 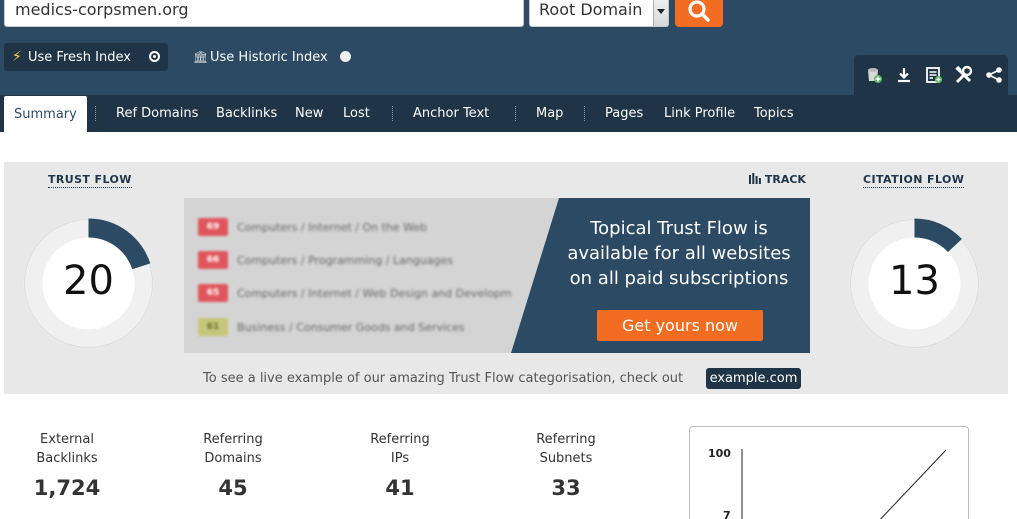 I want to click on tab-pages: Pages, so click(x=624, y=113).